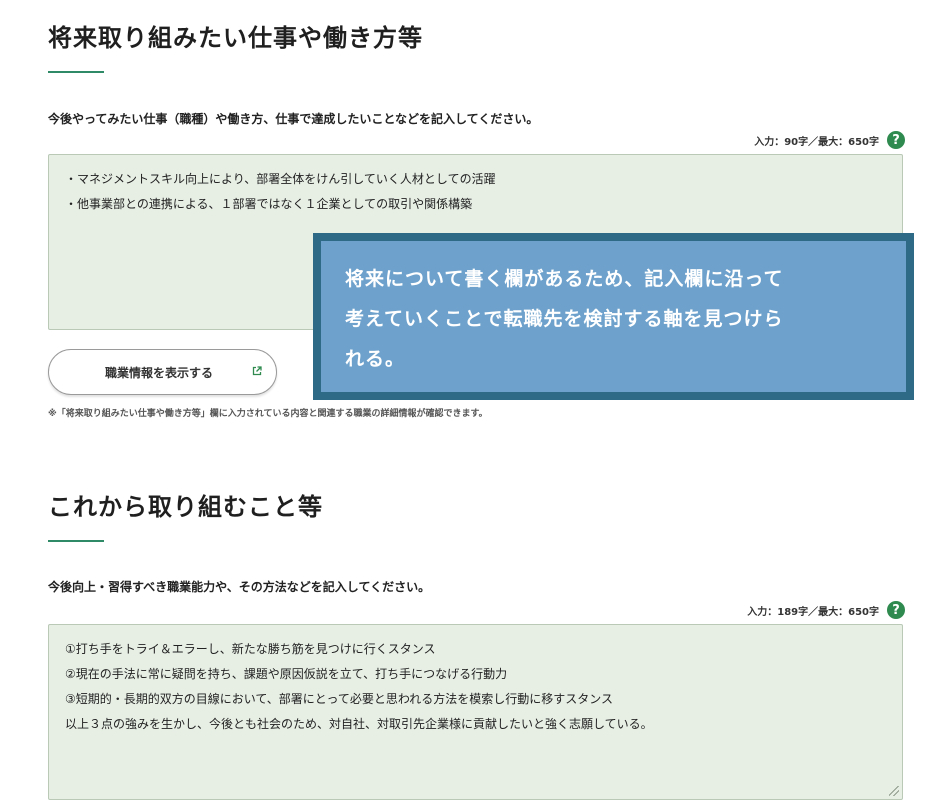 The width and height of the screenshot is (943, 812). What do you see at coordinates (250, 649) in the screenshot?
I see `textarea-line: ①打ち手をトライ＆エラーし、新たな勝ち筋を見つけに行くスタンス` at bounding box center [250, 649].